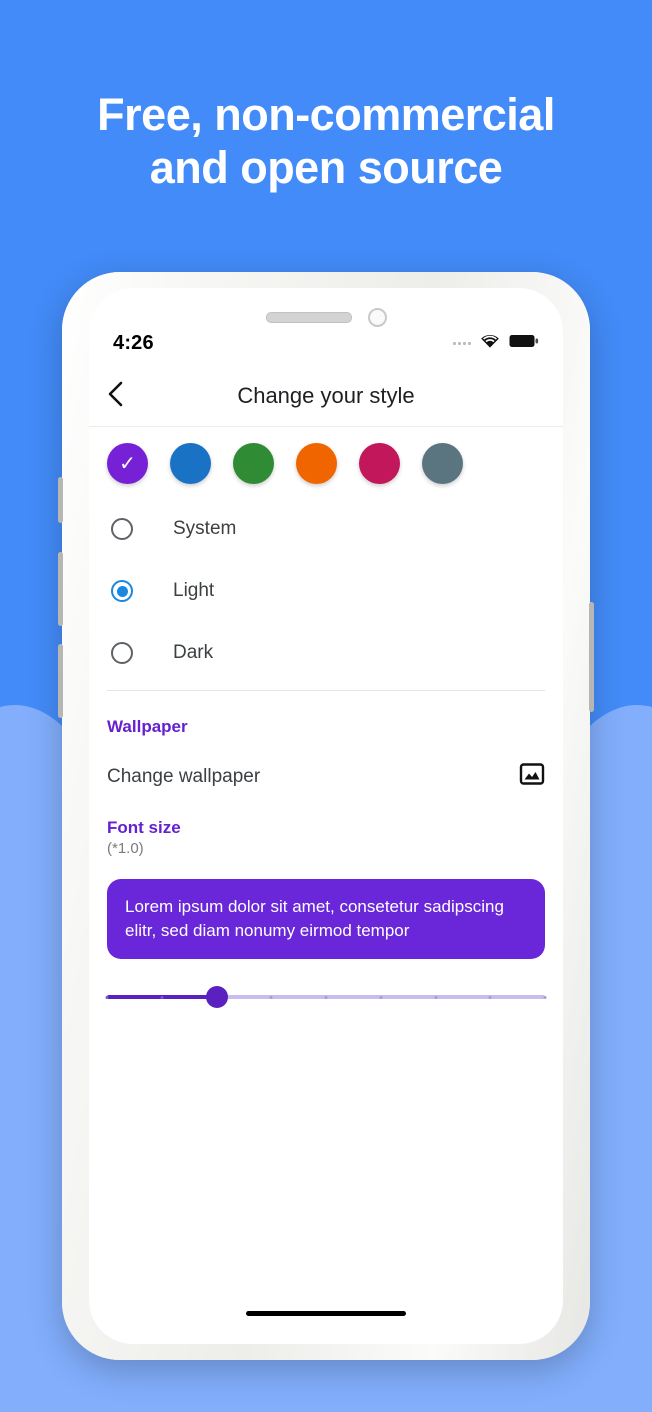 This screenshot has width=652, height=1412. I want to click on home-indicator-bar, so click(326, 1313).